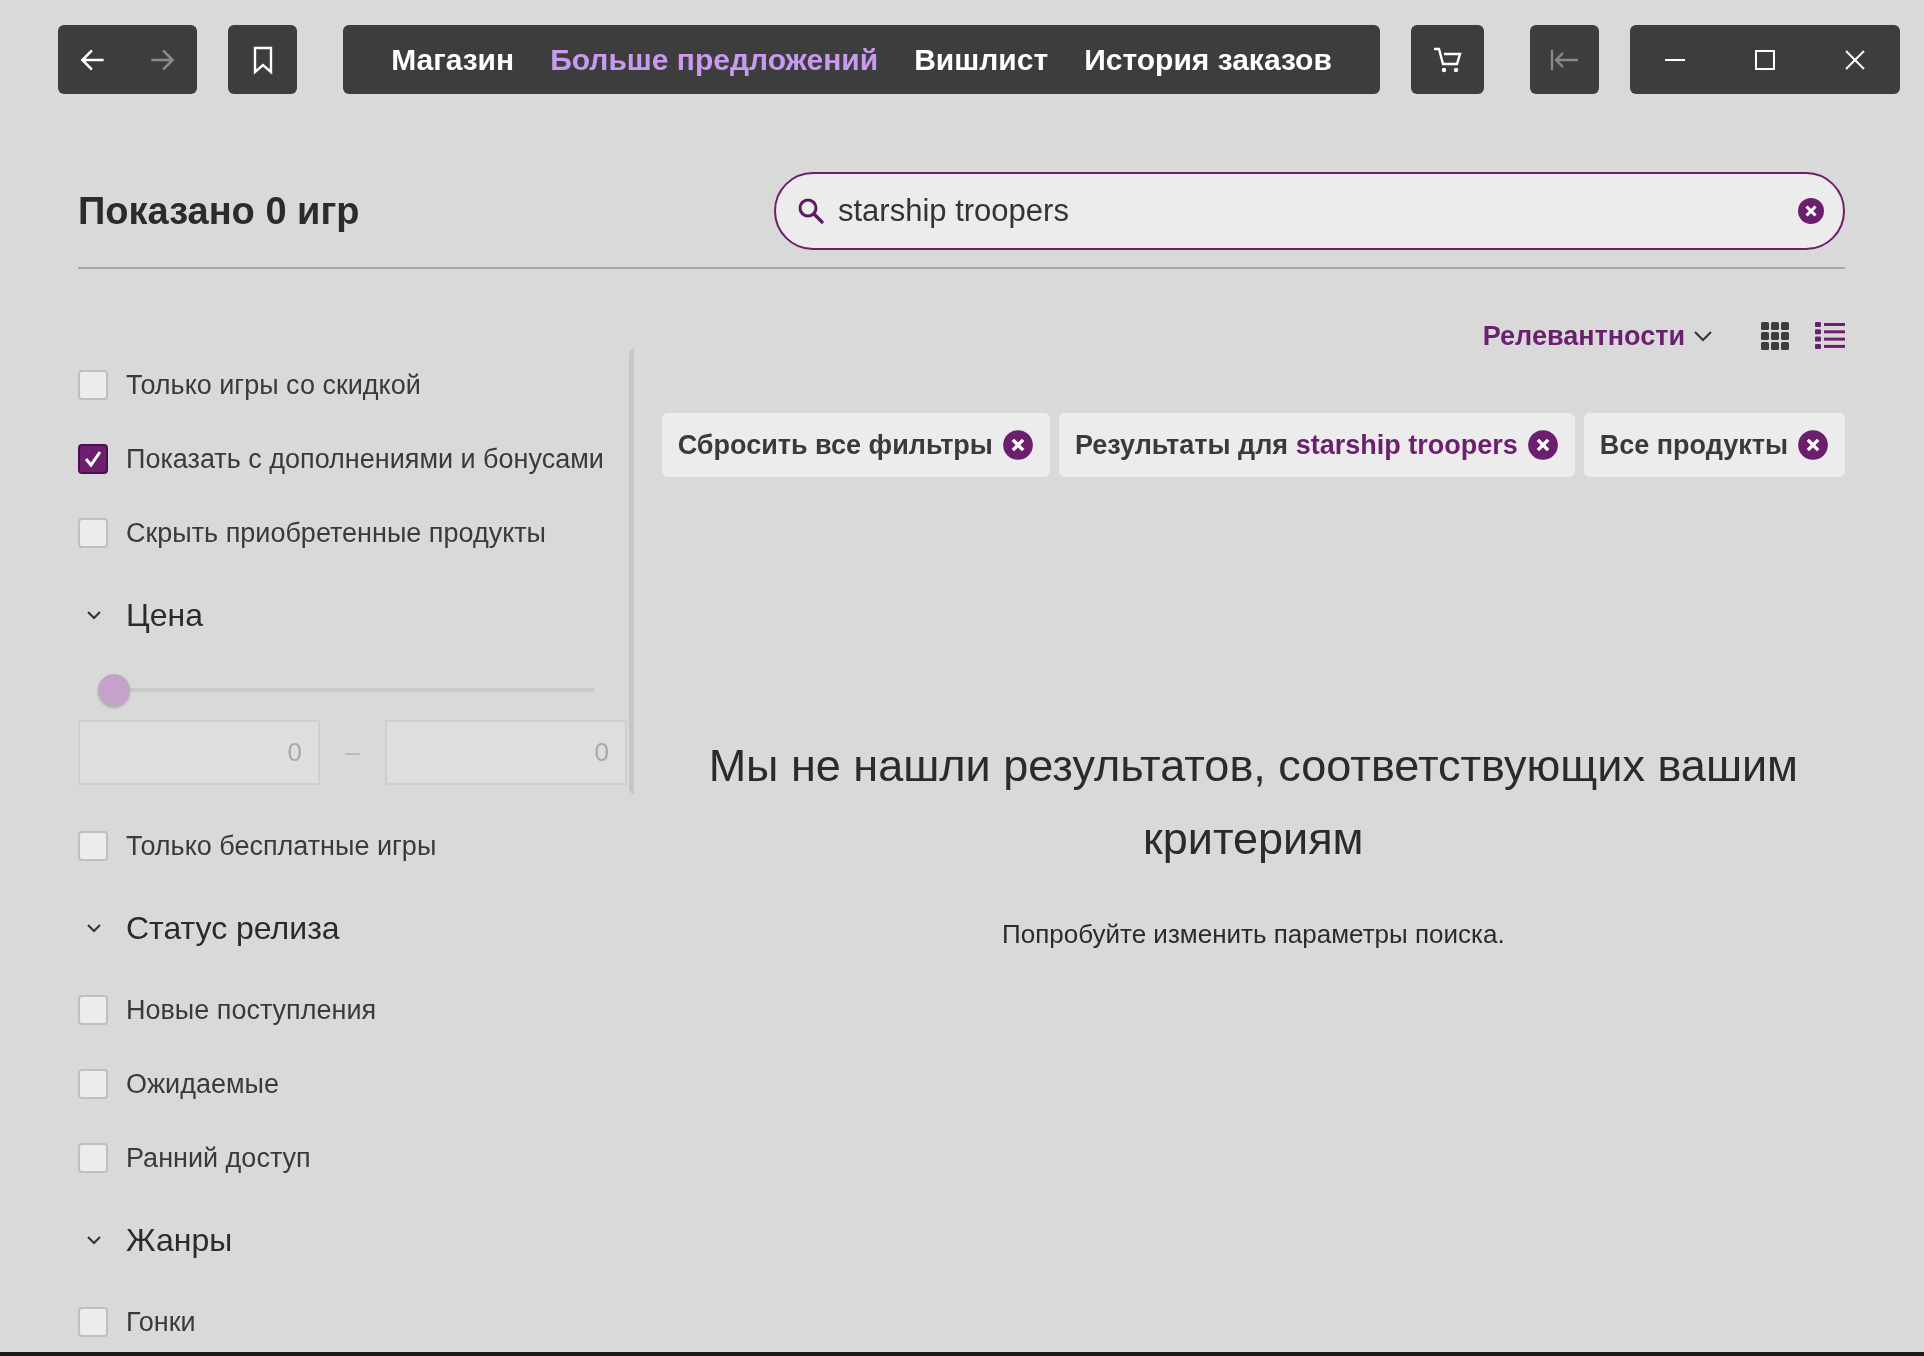  I want to click on checkbox-label: Скрыть приобретенные продукты, so click(336, 533).